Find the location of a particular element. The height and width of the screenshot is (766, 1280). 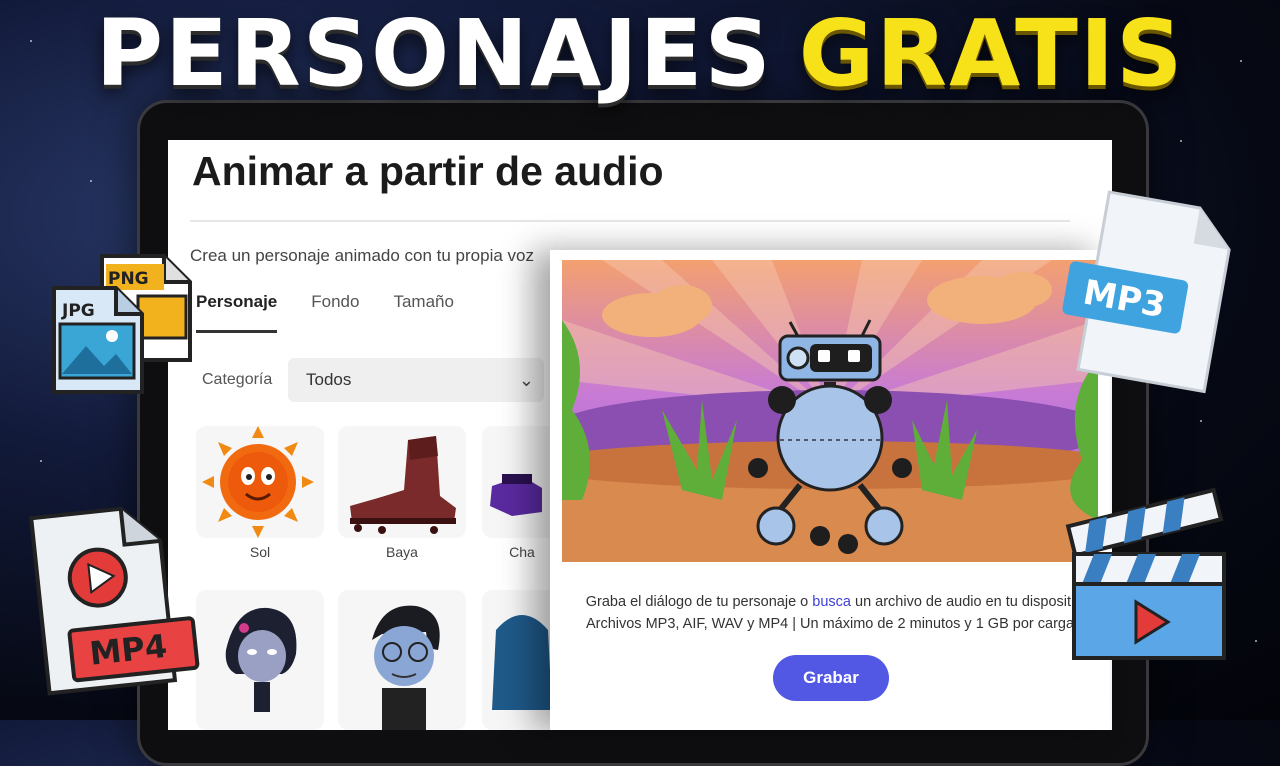

character-card-girl is located at coordinates (260, 660).